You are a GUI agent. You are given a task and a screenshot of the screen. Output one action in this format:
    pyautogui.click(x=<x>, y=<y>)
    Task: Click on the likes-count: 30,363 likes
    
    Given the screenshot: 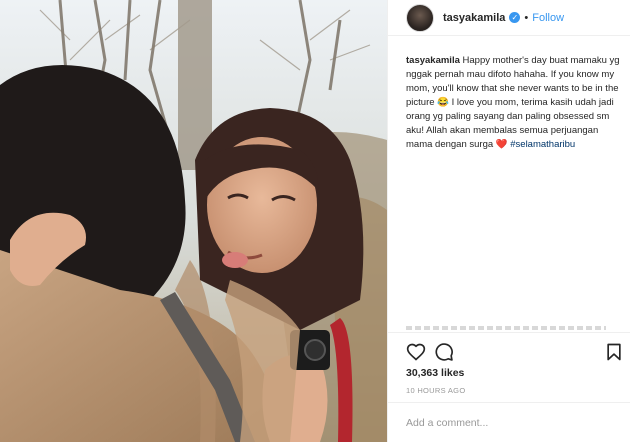 What is the action you would take?
    pyautogui.click(x=435, y=373)
    